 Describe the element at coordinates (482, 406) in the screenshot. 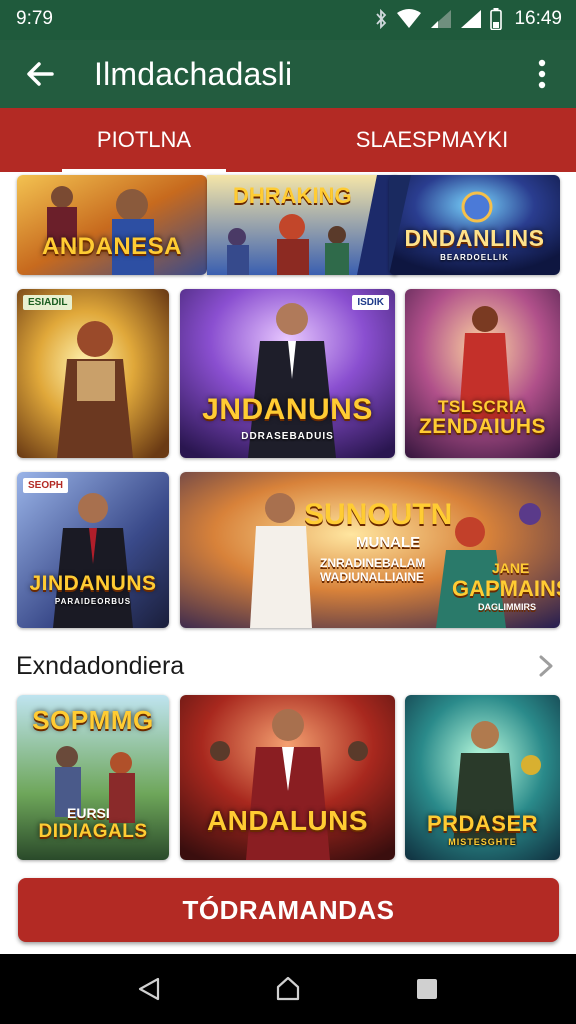

I see `card-title-line1: TSLSCRIA` at that location.